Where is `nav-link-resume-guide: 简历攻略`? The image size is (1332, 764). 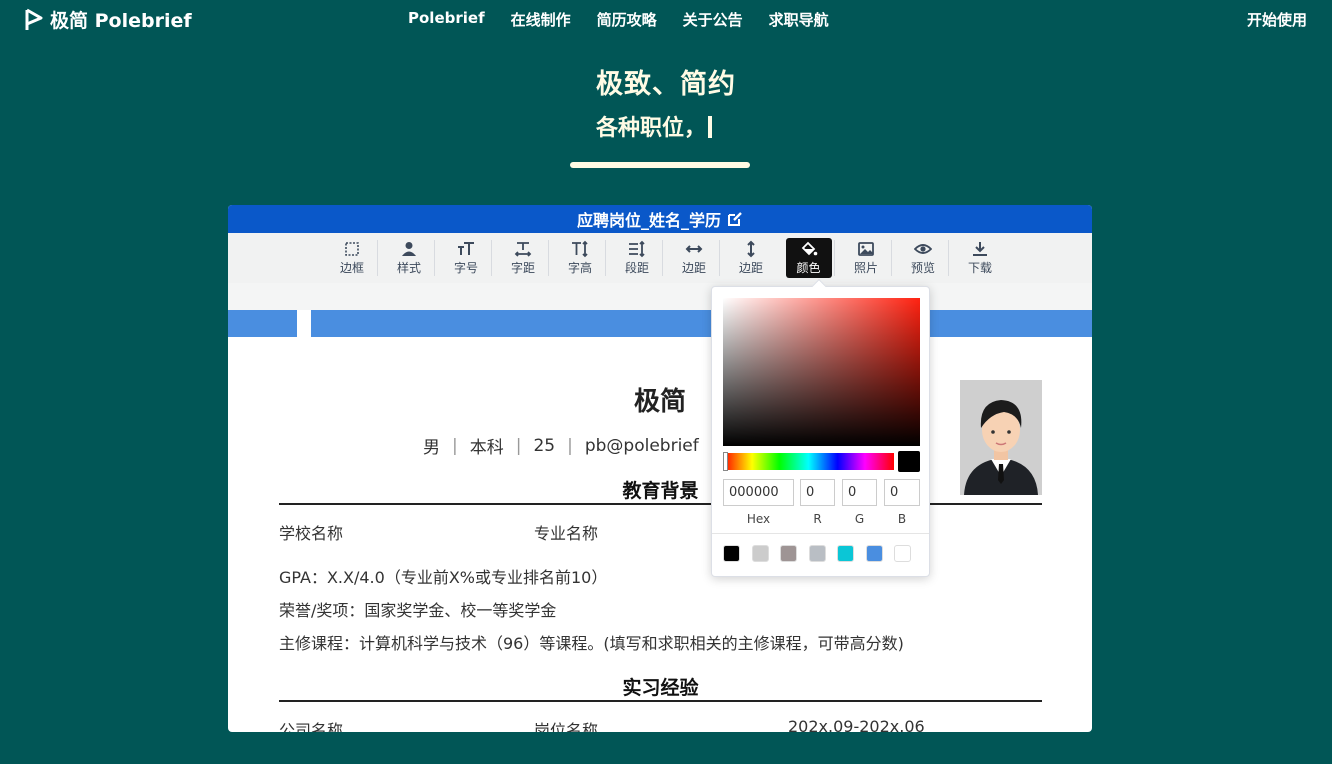 nav-link-resume-guide: 简历攻略 is located at coordinates (627, 19).